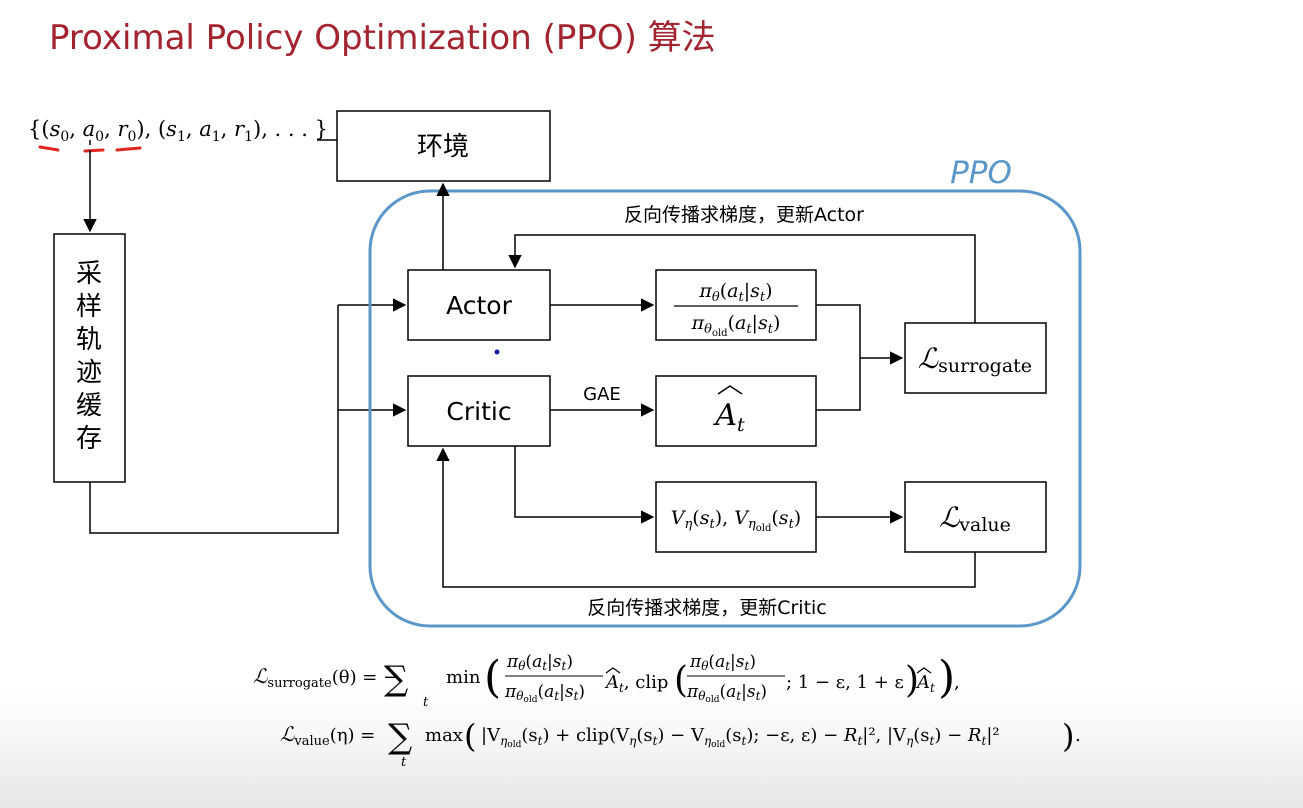  What do you see at coordinates (89, 439) in the screenshot?
I see `svg-text: 存` at bounding box center [89, 439].